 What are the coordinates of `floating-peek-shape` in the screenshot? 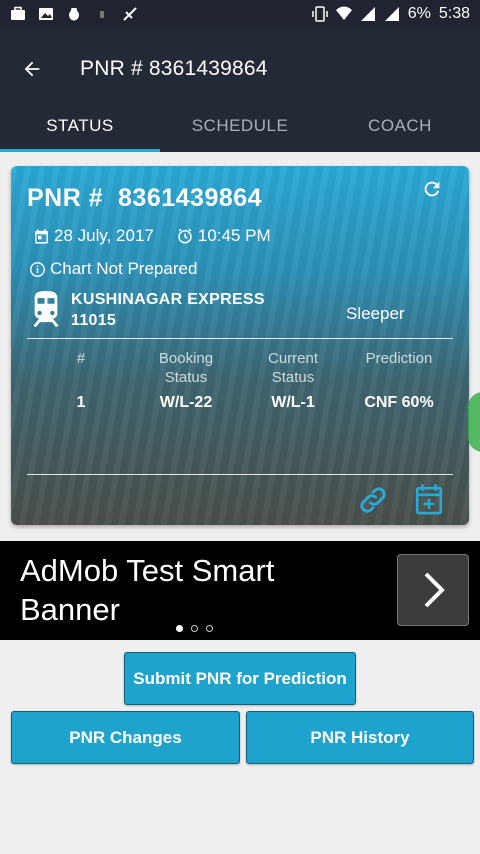 It's located at (474, 422).